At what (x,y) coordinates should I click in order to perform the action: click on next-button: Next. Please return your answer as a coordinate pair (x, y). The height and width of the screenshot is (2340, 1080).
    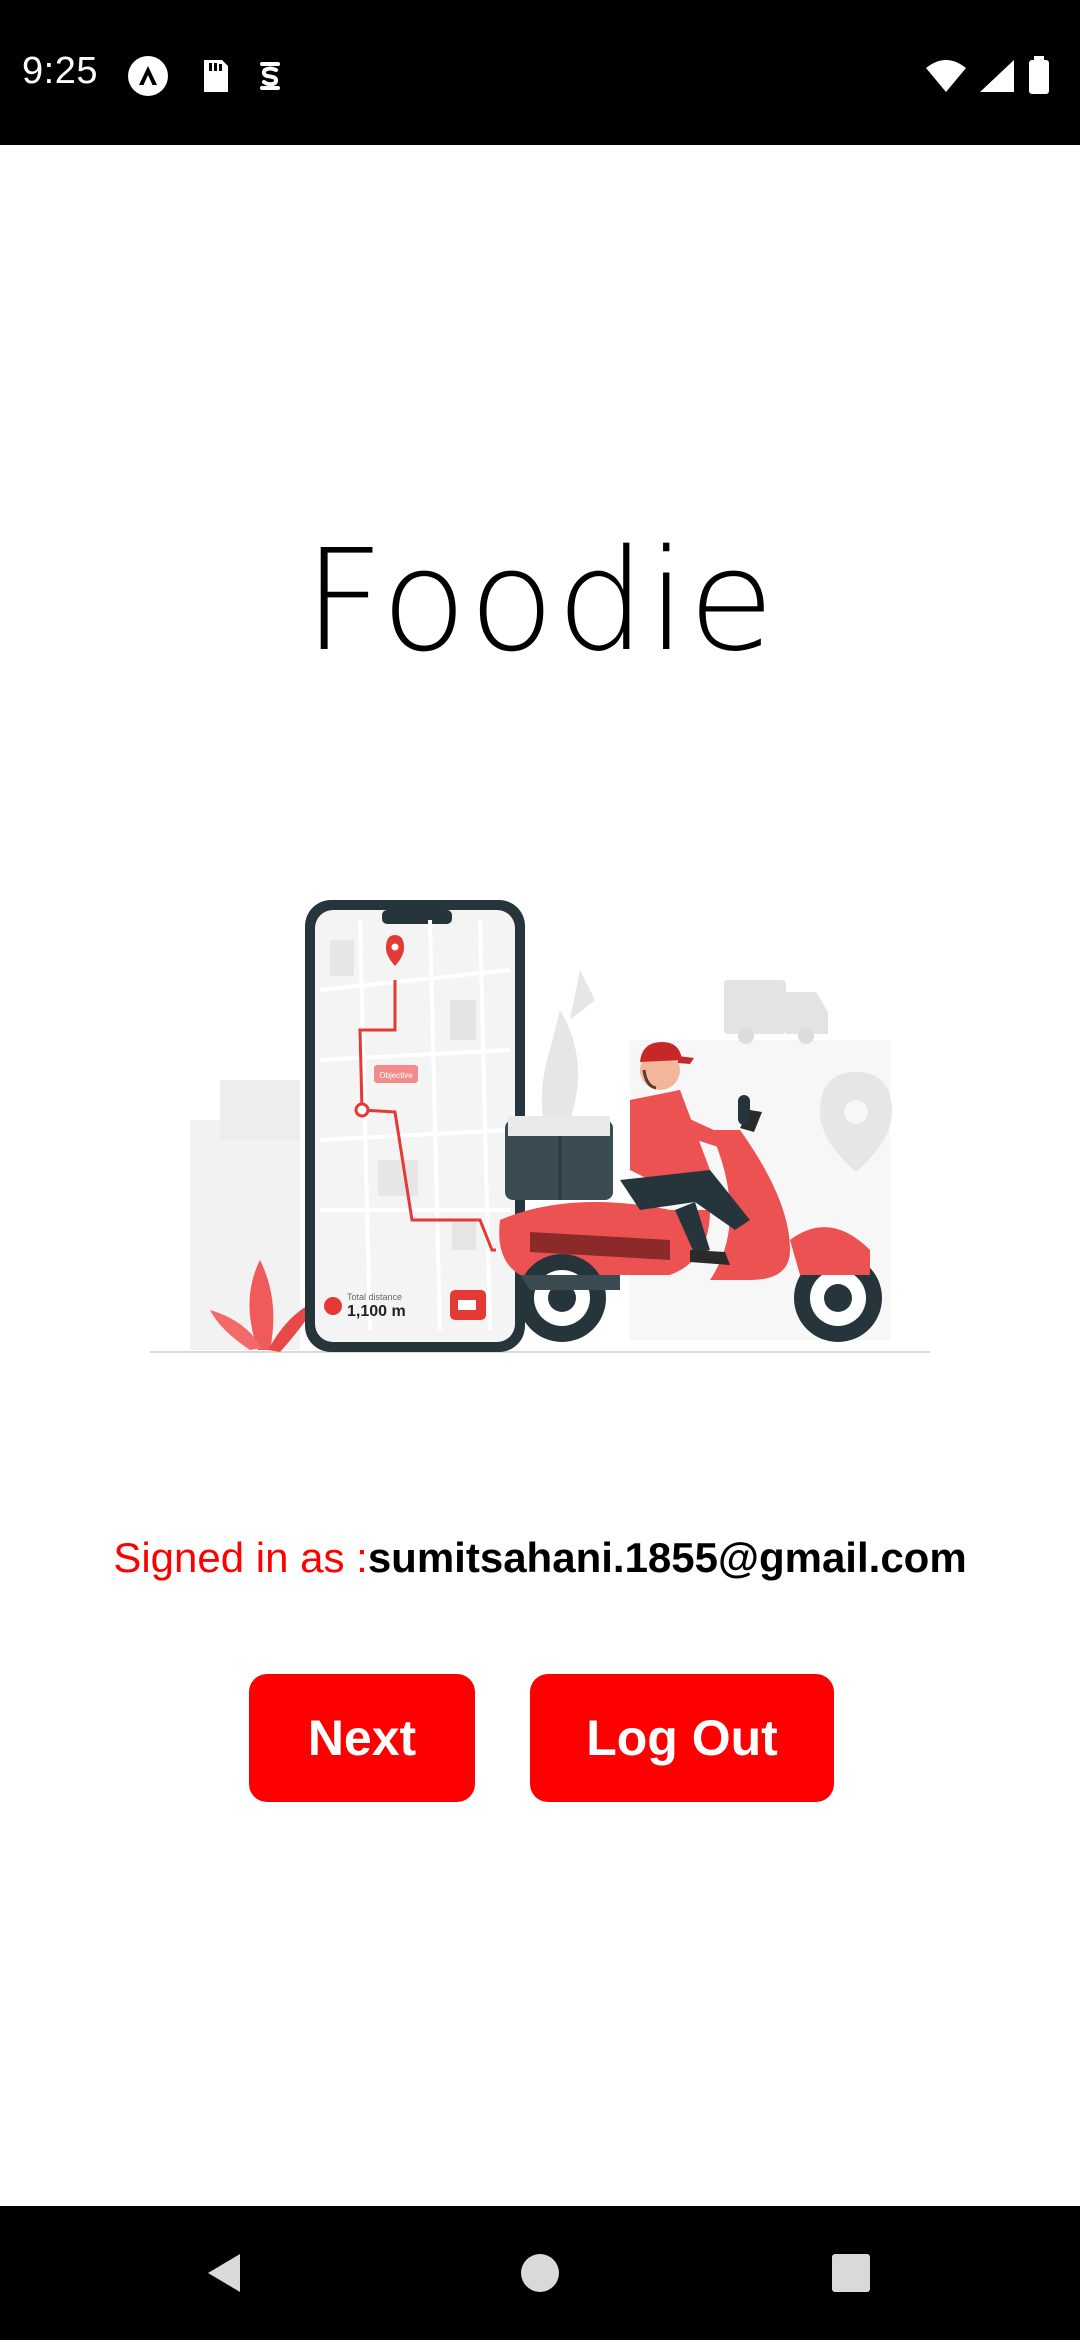
    Looking at the image, I should click on (362, 1738).